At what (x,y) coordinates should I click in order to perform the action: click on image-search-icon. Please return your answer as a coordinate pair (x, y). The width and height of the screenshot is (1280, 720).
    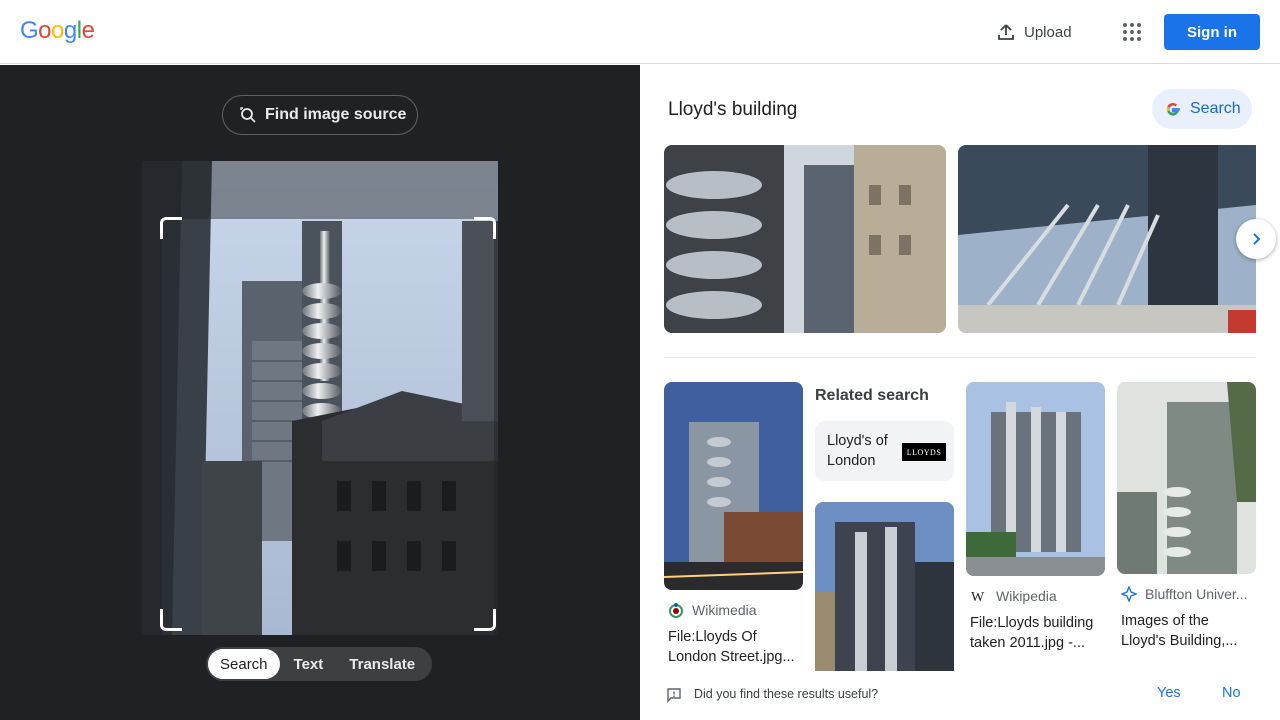
    Looking at the image, I should click on (248, 115).